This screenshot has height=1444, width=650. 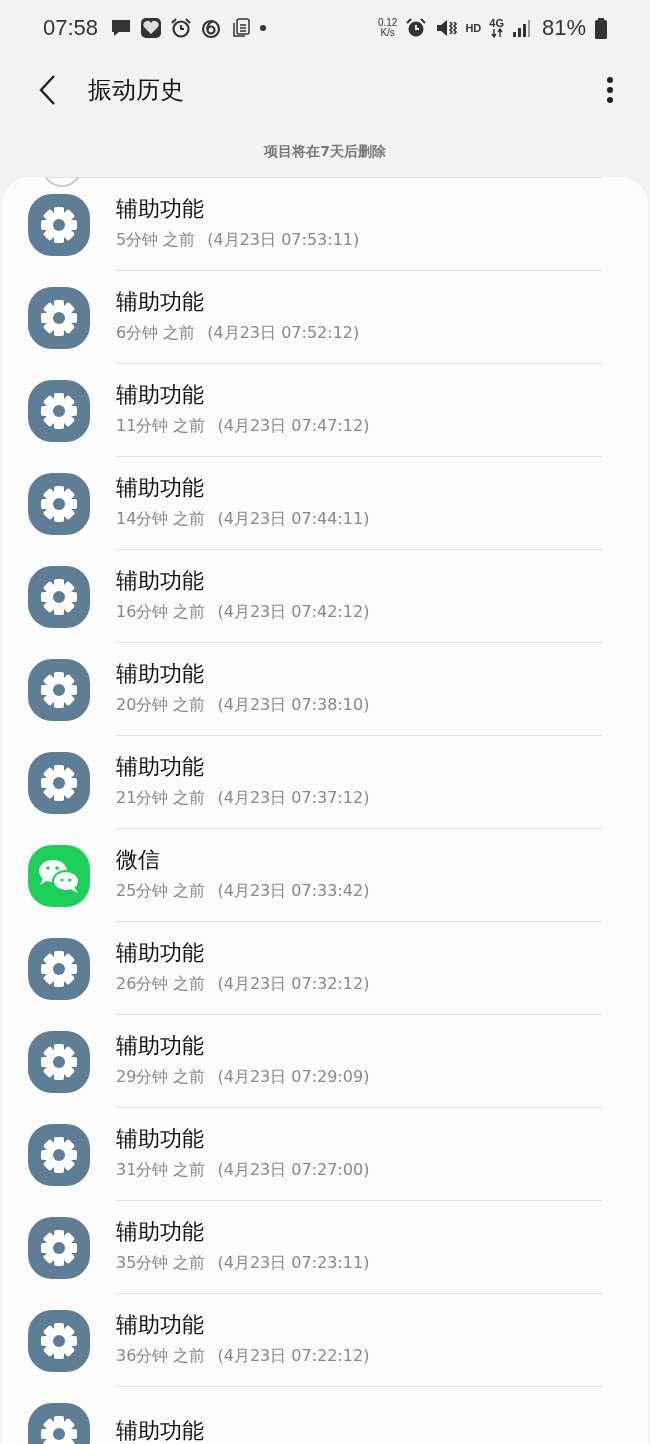 I want to click on history-item: 微信 25分钟 之前 (4月23日 07:33:42), so click(x=325, y=875).